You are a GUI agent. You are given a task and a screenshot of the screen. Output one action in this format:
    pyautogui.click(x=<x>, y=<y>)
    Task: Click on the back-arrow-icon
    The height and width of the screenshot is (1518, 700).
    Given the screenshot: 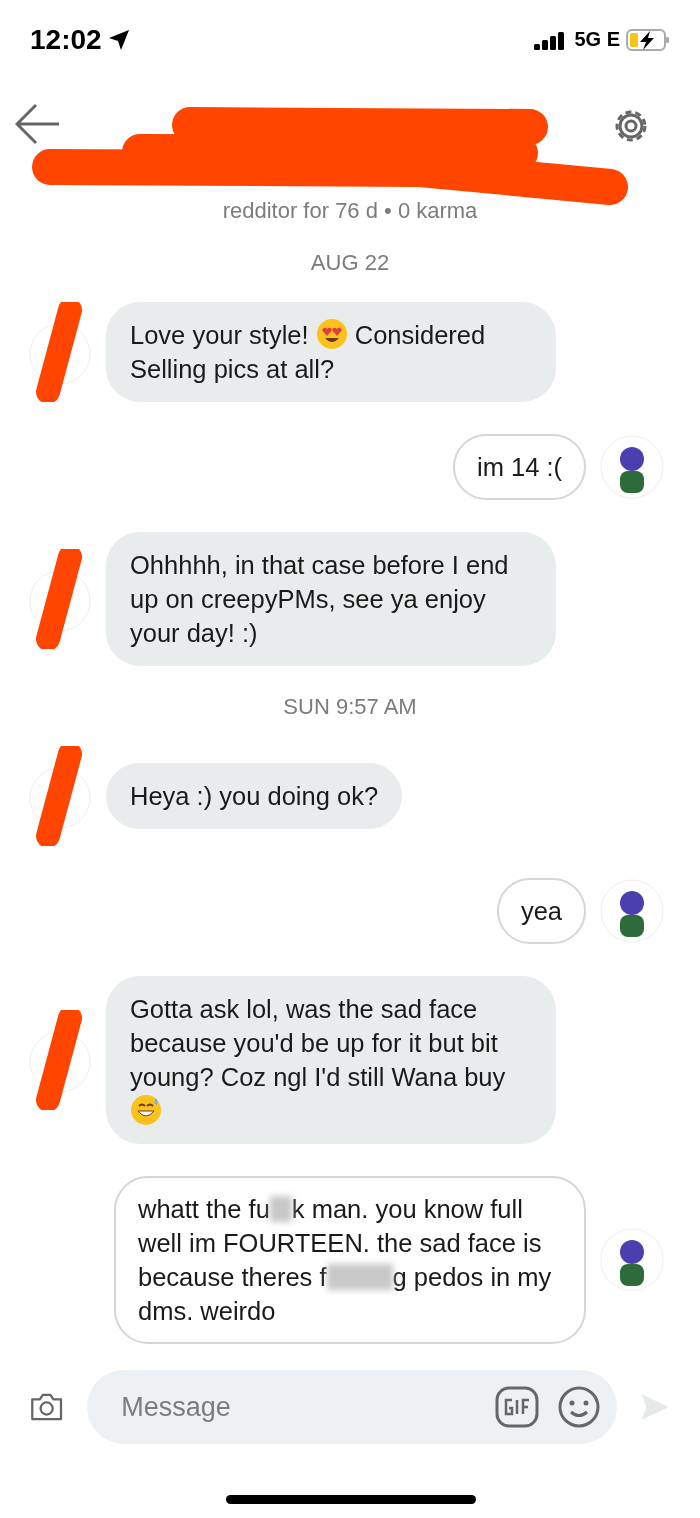 What is the action you would take?
    pyautogui.click(x=38, y=124)
    